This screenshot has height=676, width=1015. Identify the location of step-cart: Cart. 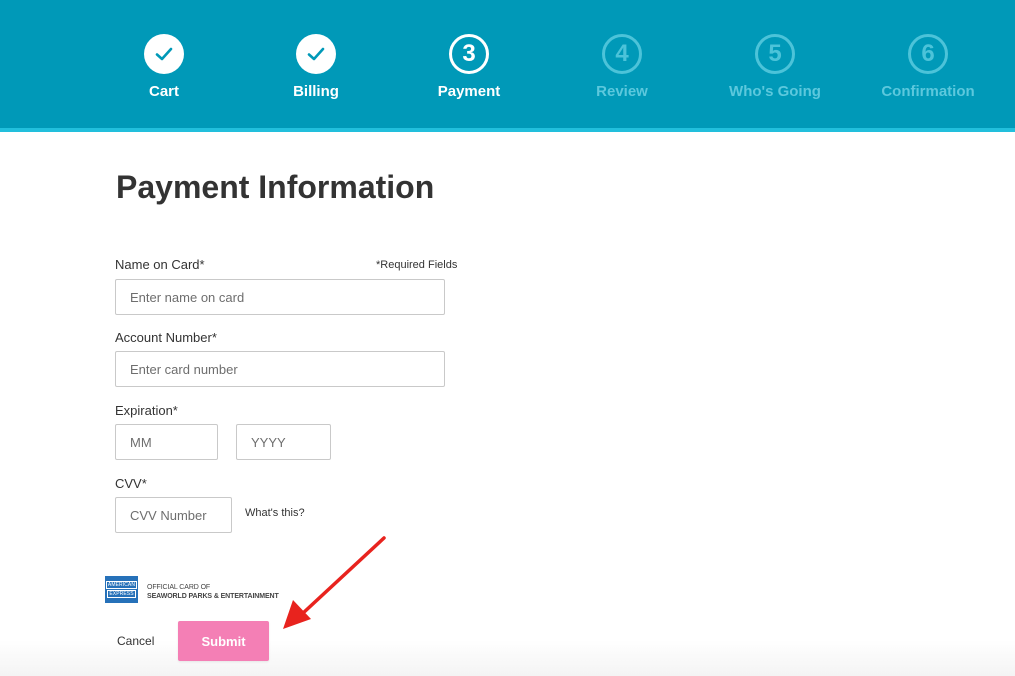
(164, 67).